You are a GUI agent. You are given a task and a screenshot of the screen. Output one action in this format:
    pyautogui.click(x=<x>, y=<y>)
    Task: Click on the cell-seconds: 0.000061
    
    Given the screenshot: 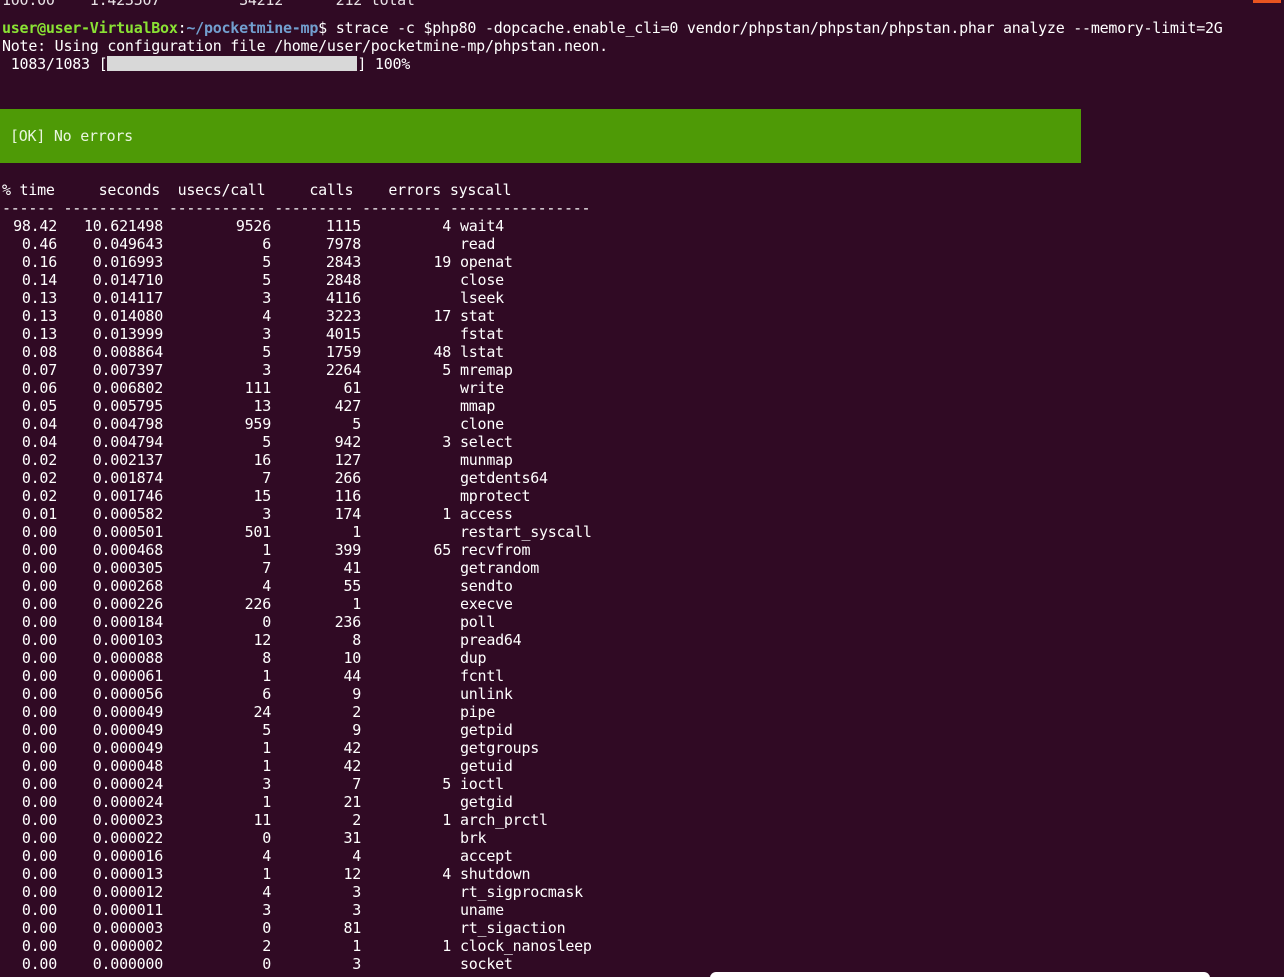 What is the action you would take?
    pyautogui.click(x=128, y=676)
    